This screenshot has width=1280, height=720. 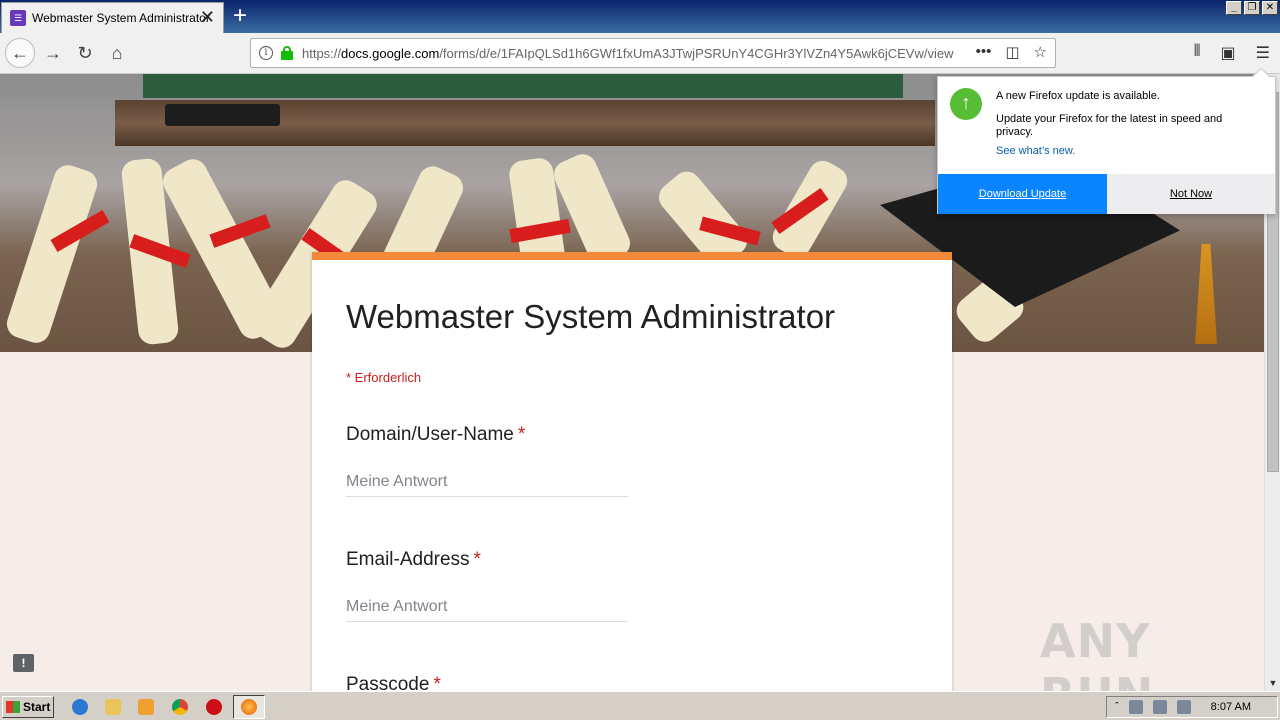 I want to click on internet-explorer-icon, so click(x=80, y=707).